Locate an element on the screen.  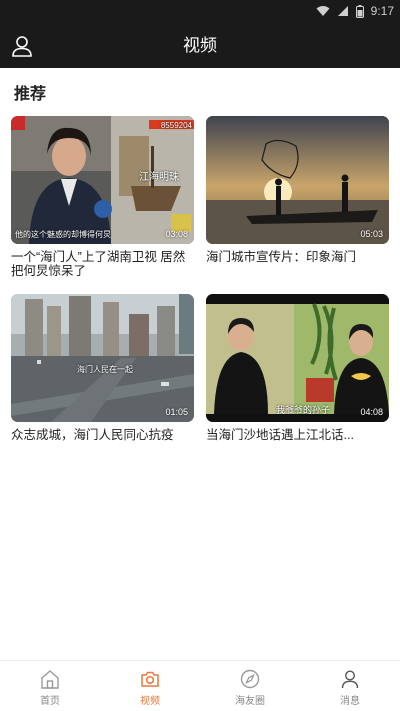
battery-icon is located at coordinates (359, 11).